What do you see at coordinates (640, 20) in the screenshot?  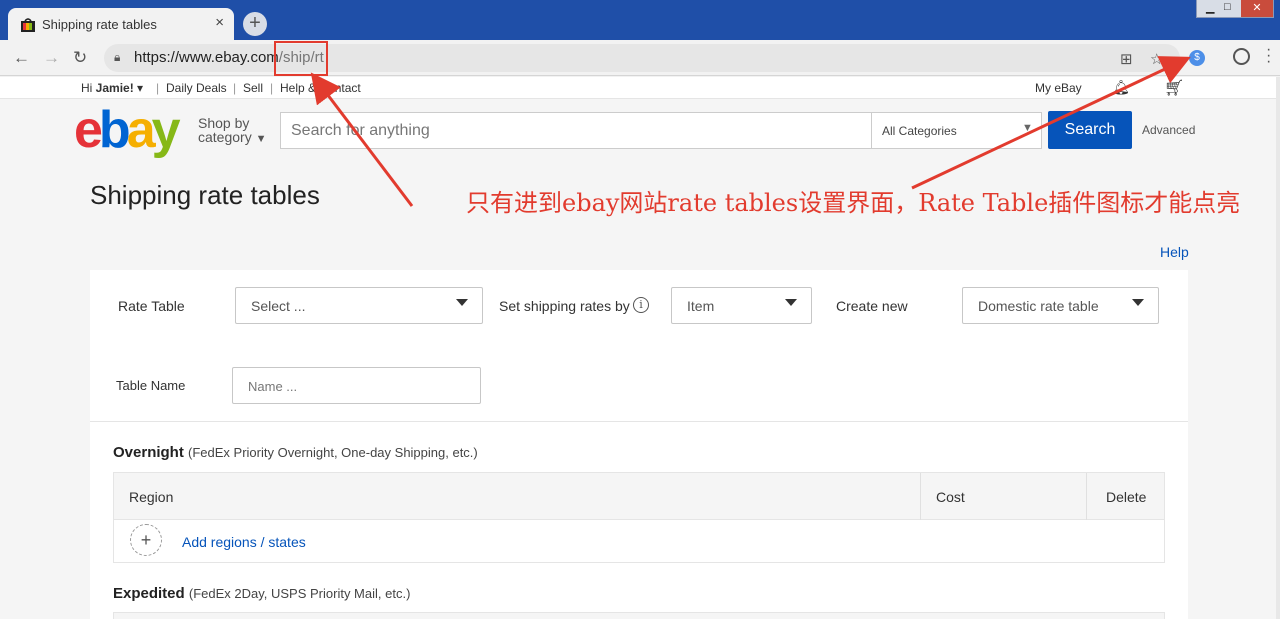 I see `browser-tab-strip: Shipping rate tables × + ▁ □ ✕` at bounding box center [640, 20].